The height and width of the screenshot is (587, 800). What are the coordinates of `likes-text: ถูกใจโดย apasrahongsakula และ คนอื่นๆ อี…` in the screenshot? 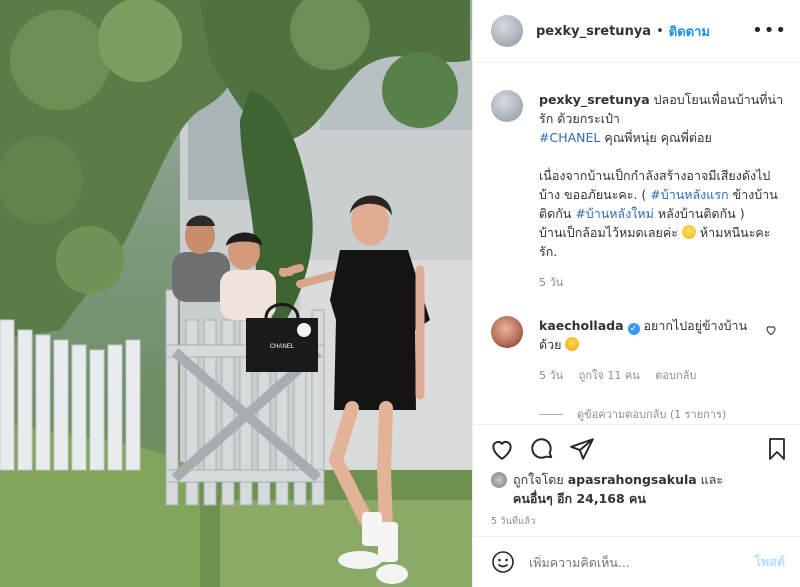 It's located at (618, 489).